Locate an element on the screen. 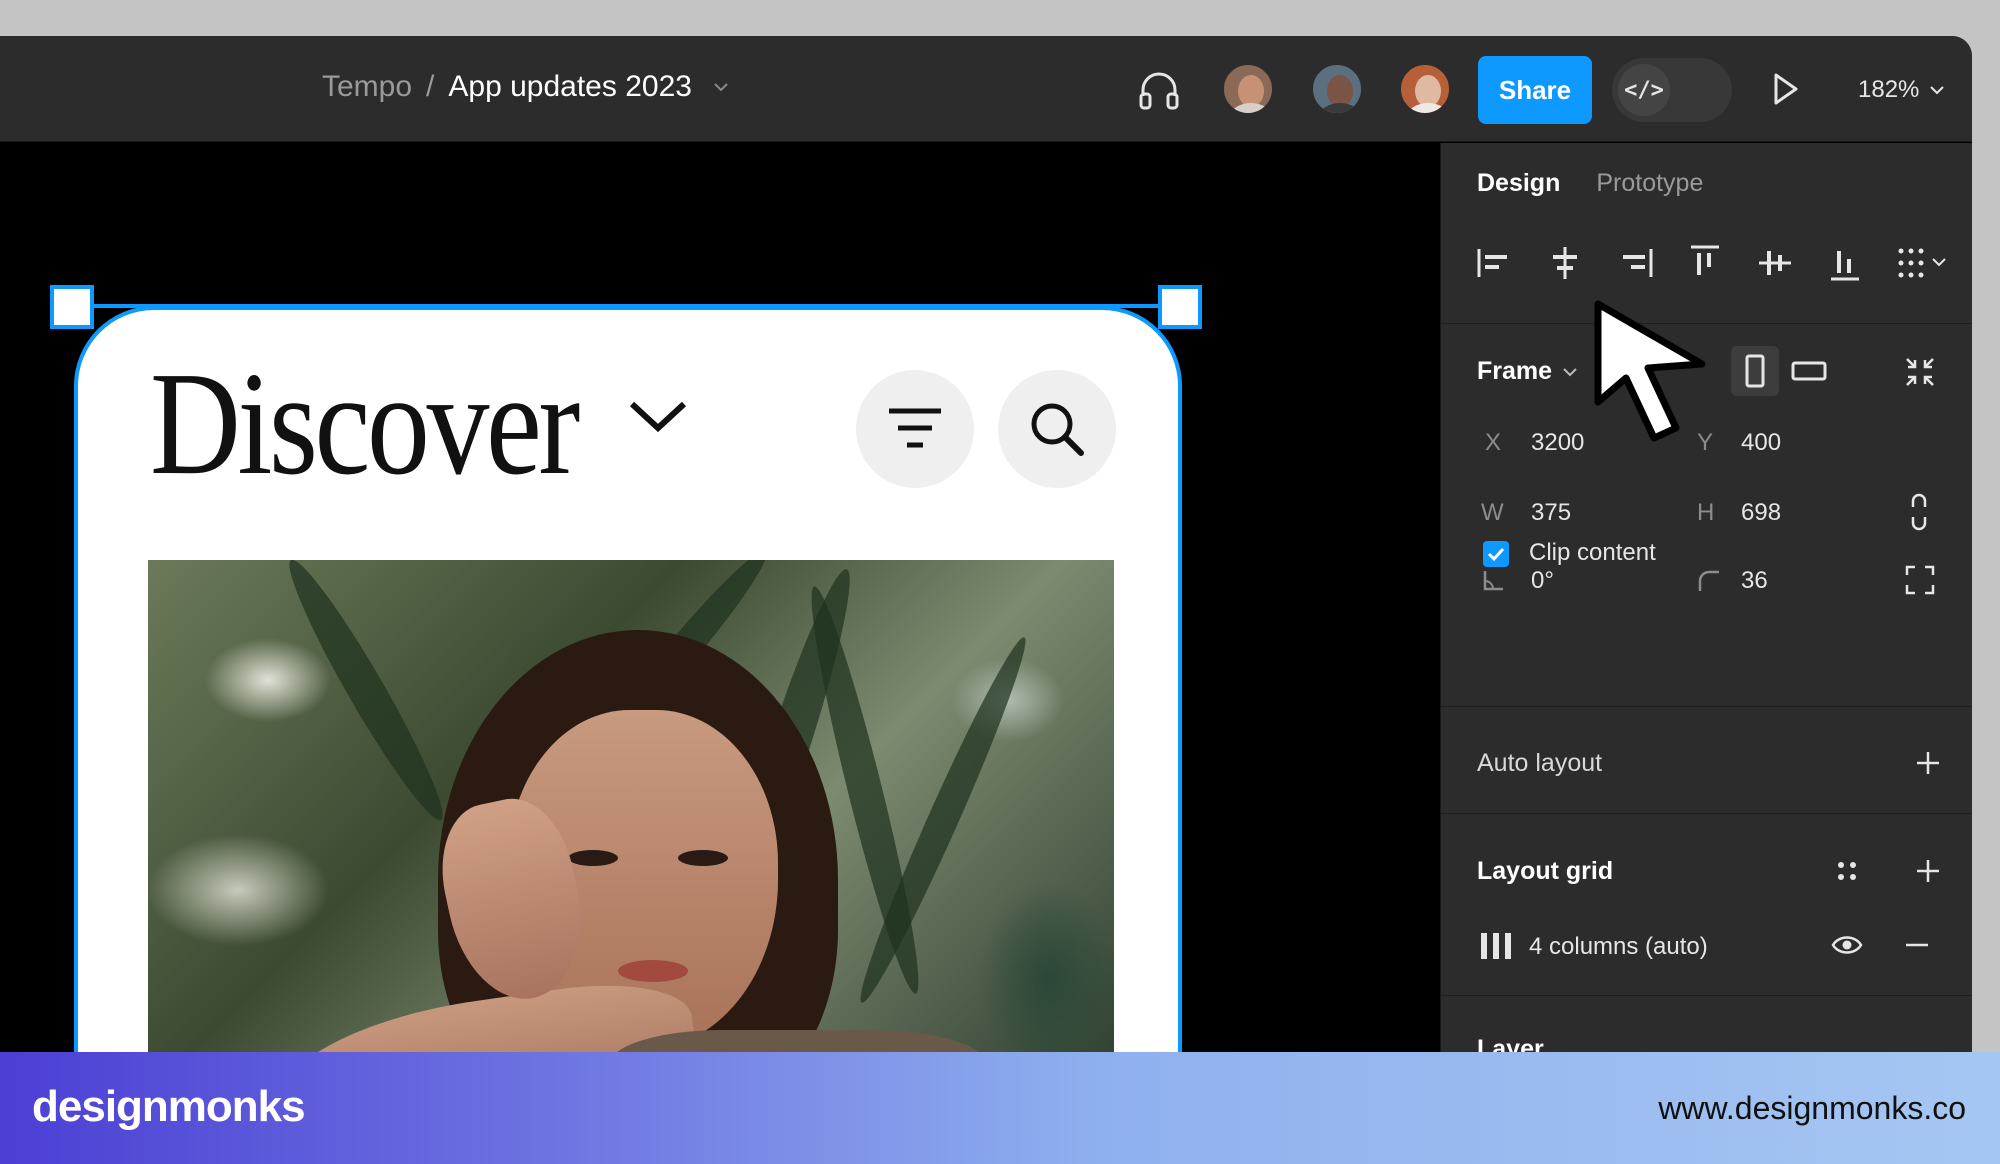 The image size is (2000, 1164). y-input: 400 is located at coordinates (1761, 443).